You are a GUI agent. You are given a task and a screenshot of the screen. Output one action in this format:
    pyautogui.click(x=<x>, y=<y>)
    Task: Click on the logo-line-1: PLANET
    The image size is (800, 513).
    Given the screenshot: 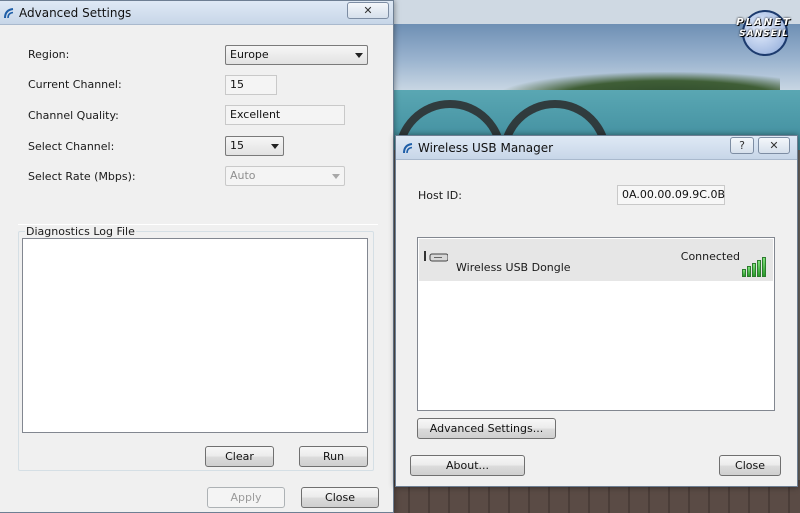 What is the action you would take?
    pyautogui.click(x=764, y=22)
    